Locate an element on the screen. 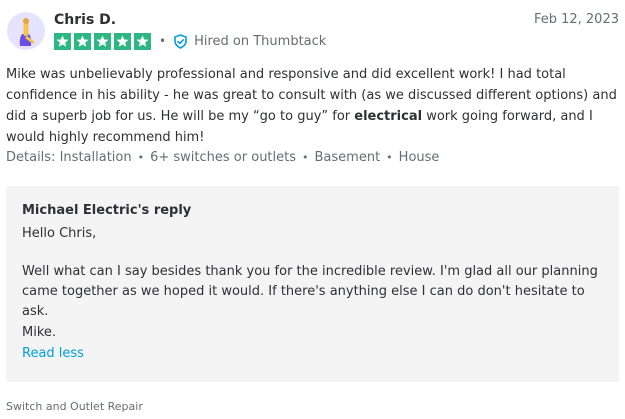  avatar is located at coordinates (26, 31).